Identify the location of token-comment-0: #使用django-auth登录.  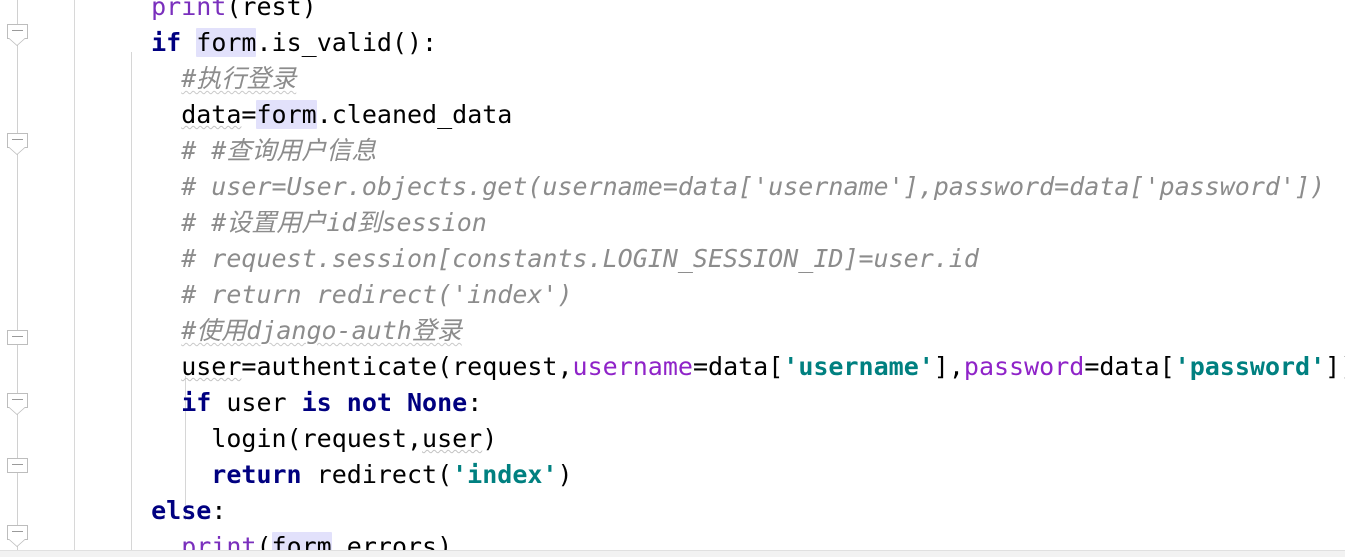
(321, 330).